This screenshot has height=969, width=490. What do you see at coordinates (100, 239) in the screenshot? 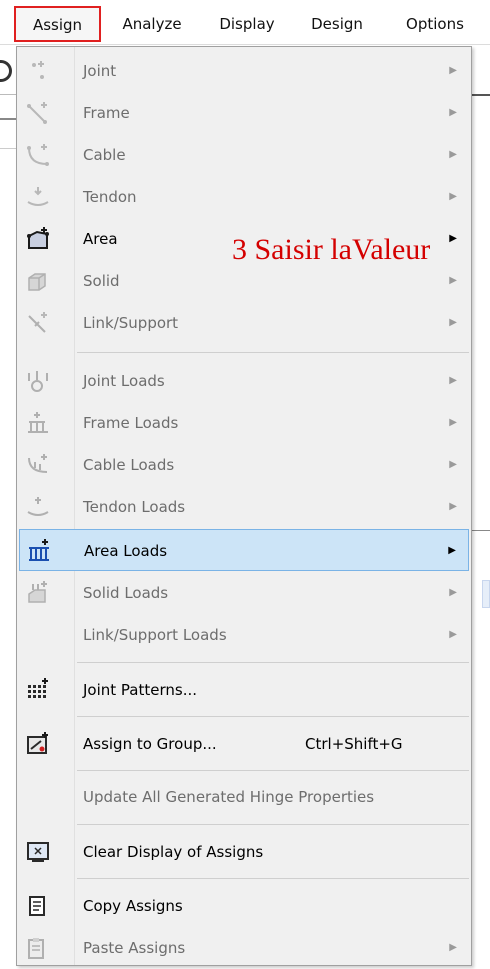
I see `menu-item-label: Area` at bounding box center [100, 239].